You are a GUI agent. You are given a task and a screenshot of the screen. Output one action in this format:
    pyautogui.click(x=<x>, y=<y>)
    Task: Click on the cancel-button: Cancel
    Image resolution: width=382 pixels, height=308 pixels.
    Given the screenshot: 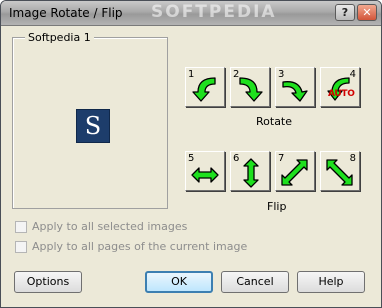 What is the action you would take?
    pyautogui.click(x=255, y=282)
    